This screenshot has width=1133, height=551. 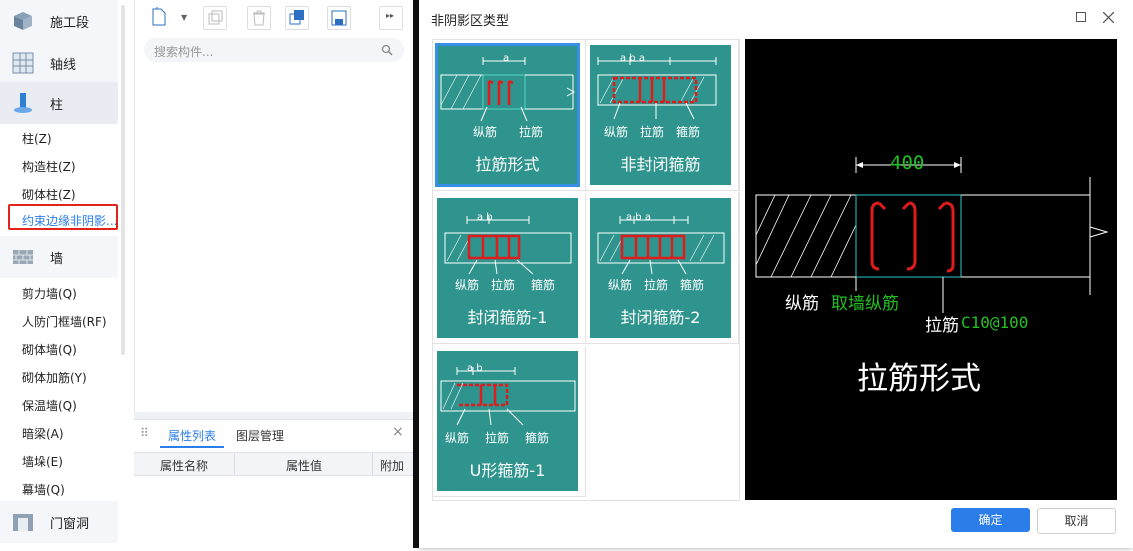 I want to click on grid-icon, so click(x=23, y=63).